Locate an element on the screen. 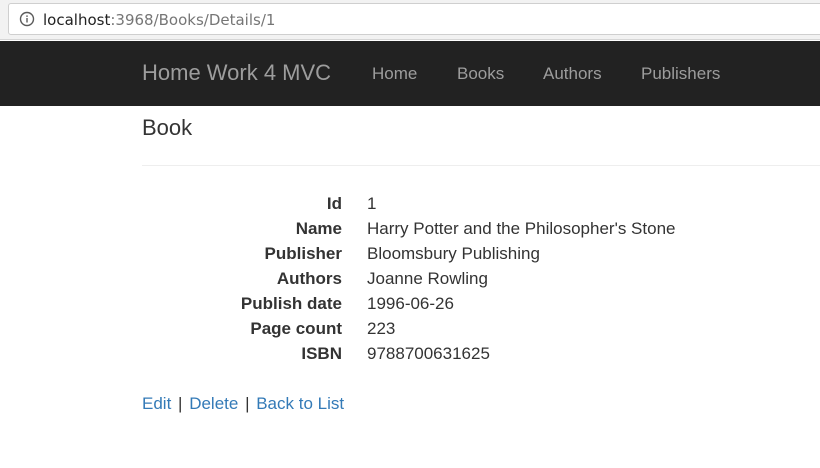 This screenshot has width=820, height=468. detail-label: Name is located at coordinates (318, 228).